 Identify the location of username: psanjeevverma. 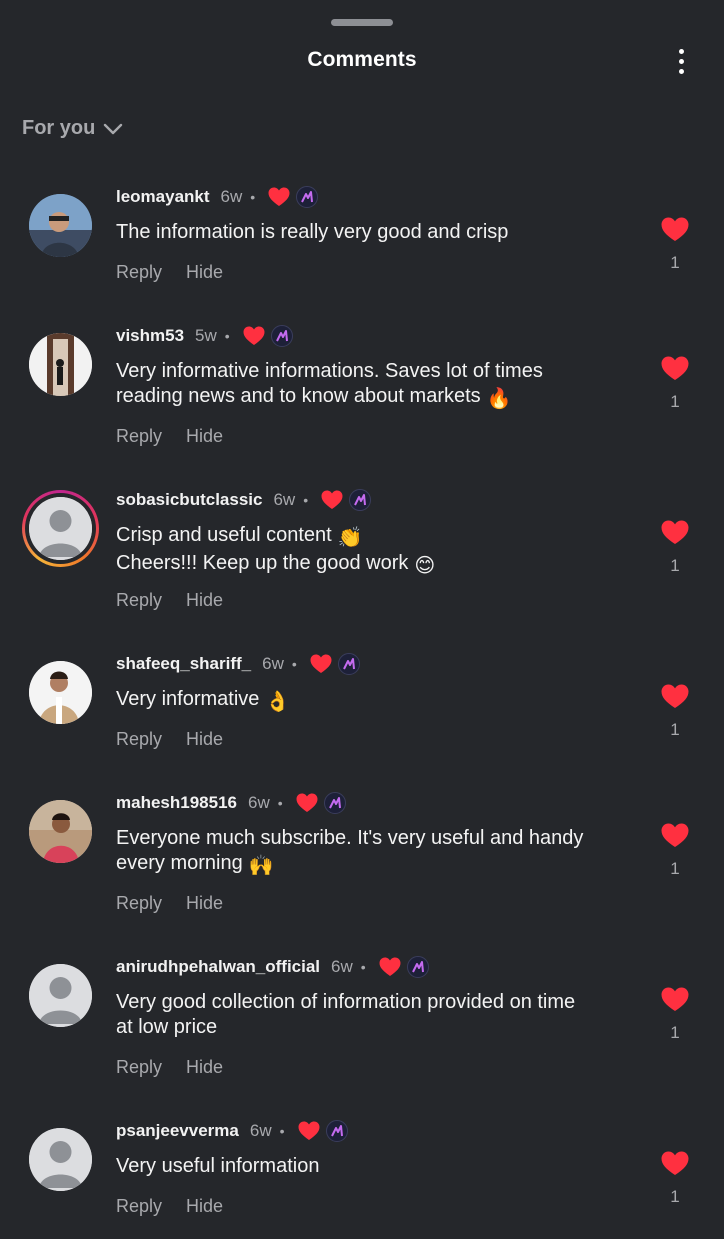
(177, 1131).